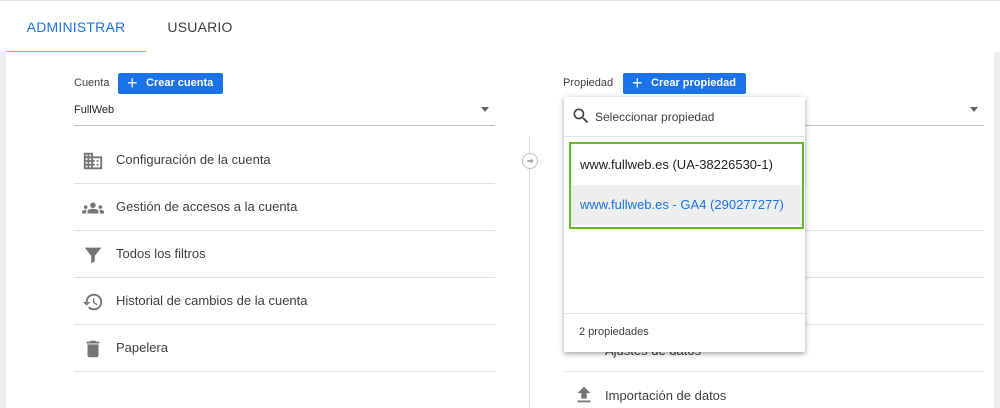  I want to click on page-gutter-left, so click(3, 230).